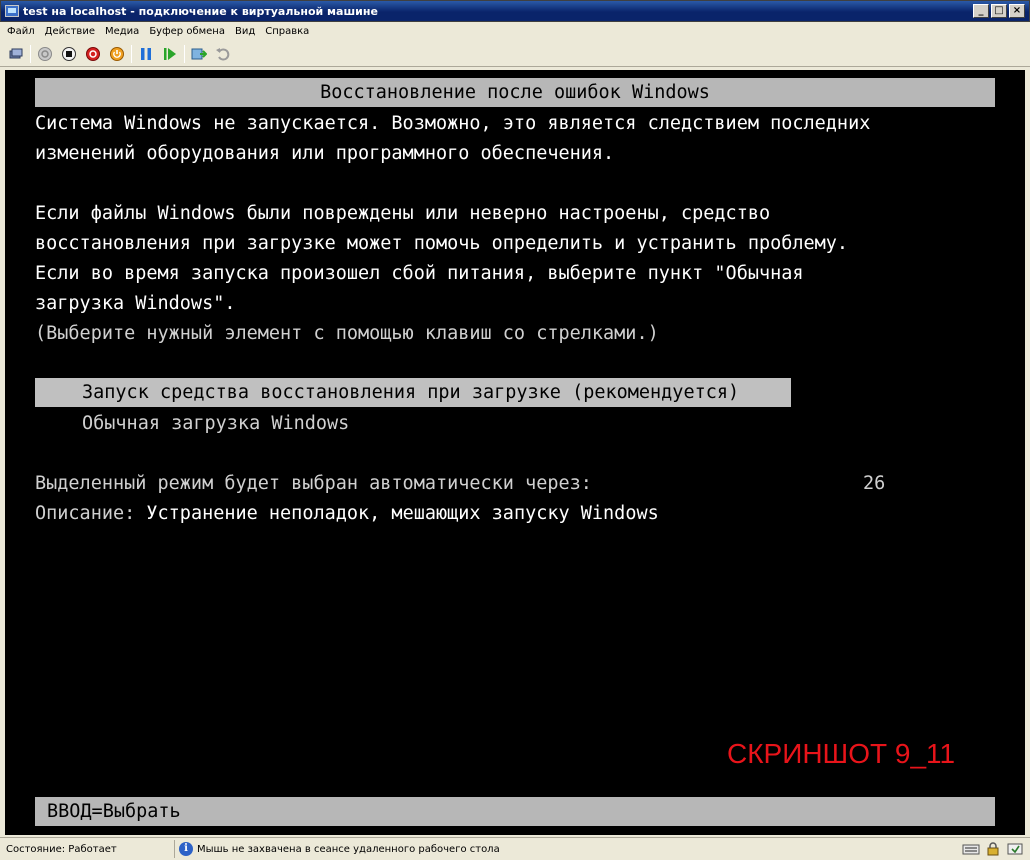 This screenshot has width=1030, height=860. I want to click on resume-icon, so click(170, 54).